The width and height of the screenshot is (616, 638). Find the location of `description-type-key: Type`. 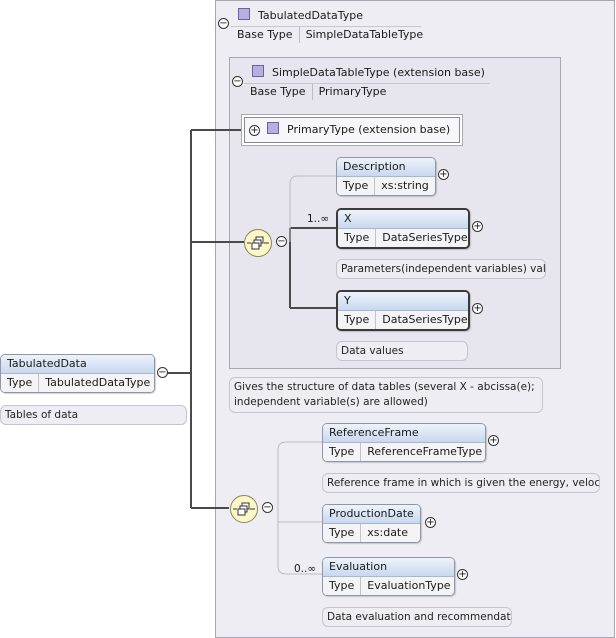

description-type-key: Type is located at coordinates (356, 186).